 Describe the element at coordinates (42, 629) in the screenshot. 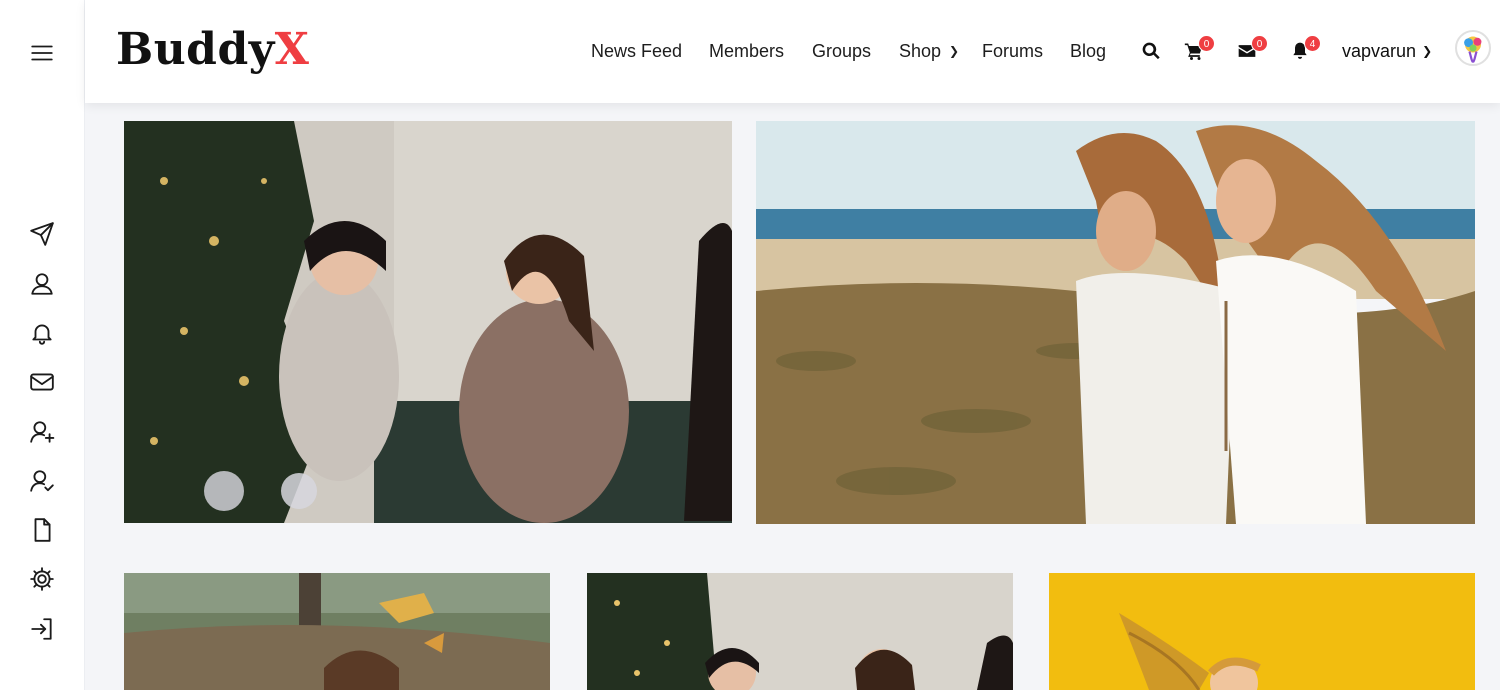

I see `login-icon` at that location.